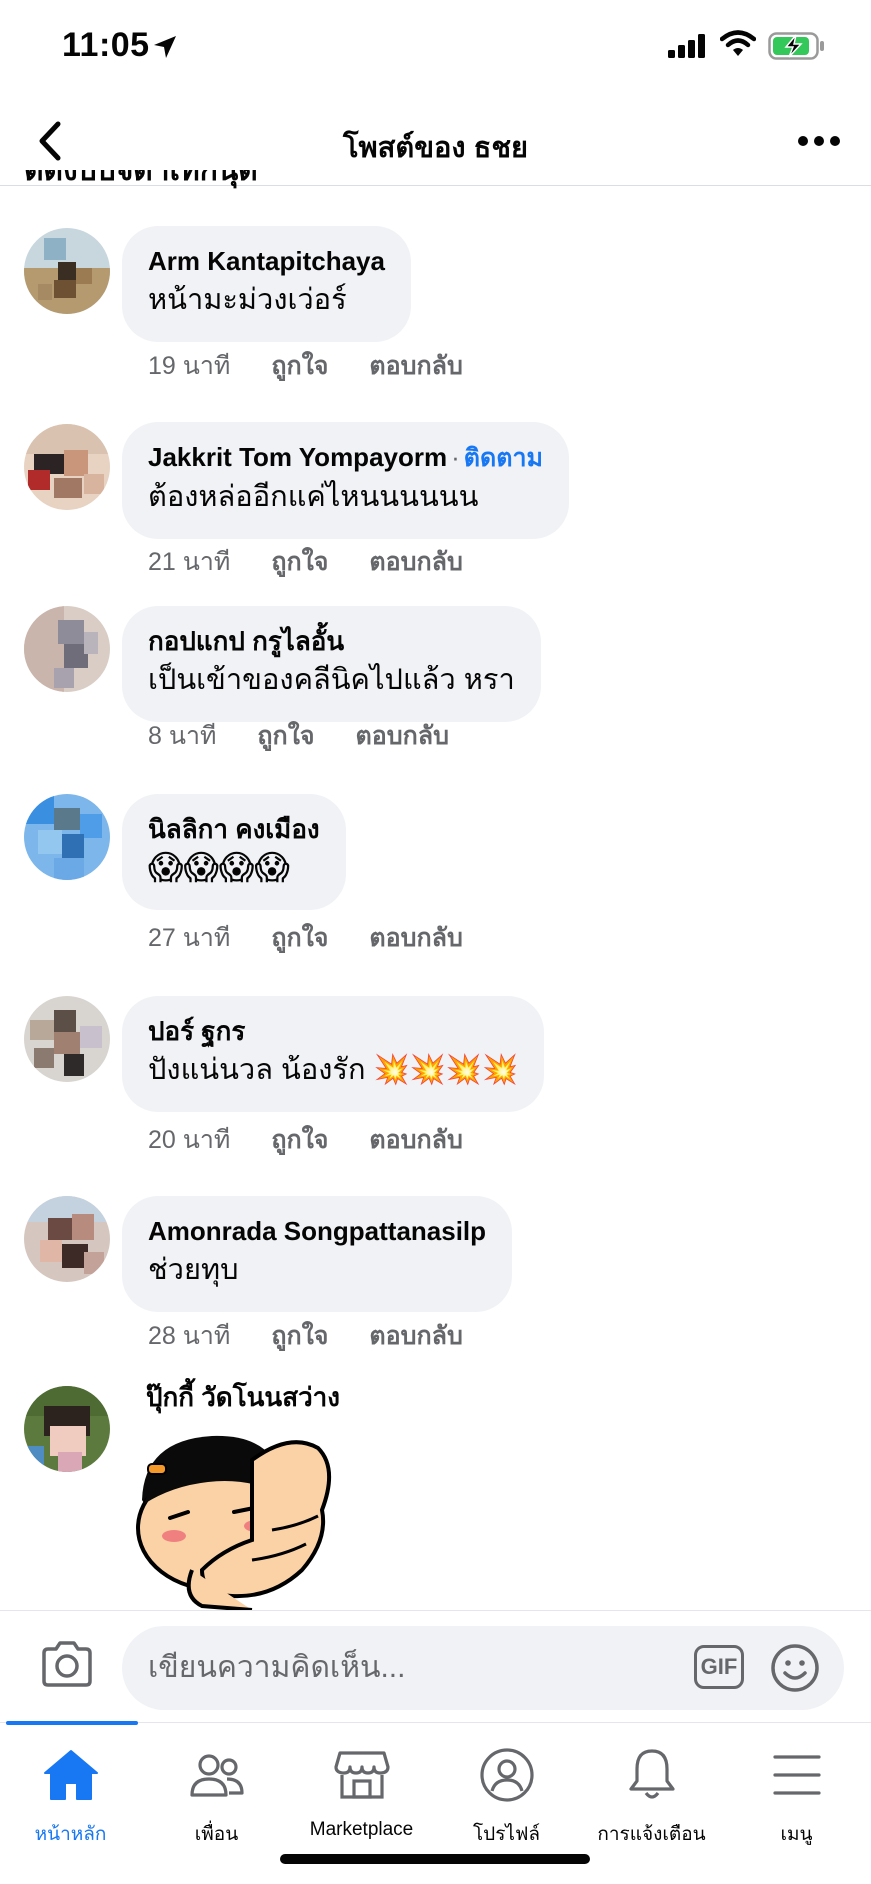 The height and width of the screenshot is (1884, 871). Describe the element at coordinates (67, 1664) in the screenshot. I see `camera-icon` at that location.